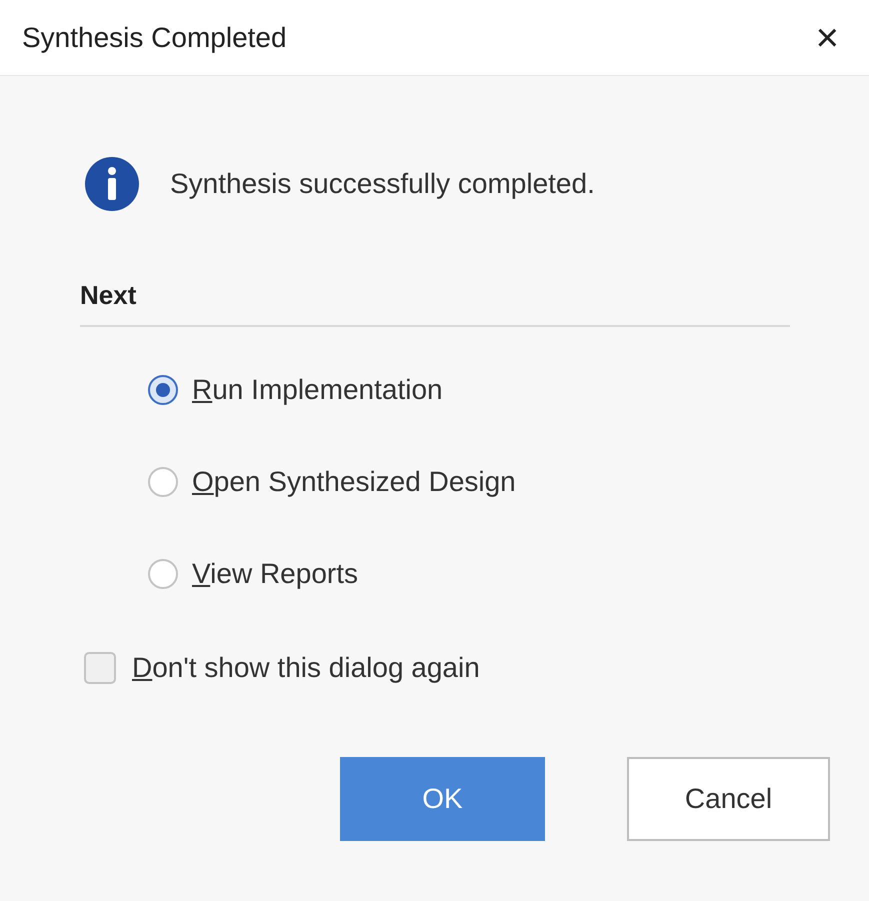 Image resolution: width=869 pixels, height=901 pixels. Describe the element at coordinates (382, 184) in the screenshot. I see `message-text: Synthesis successfully completed.` at that location.